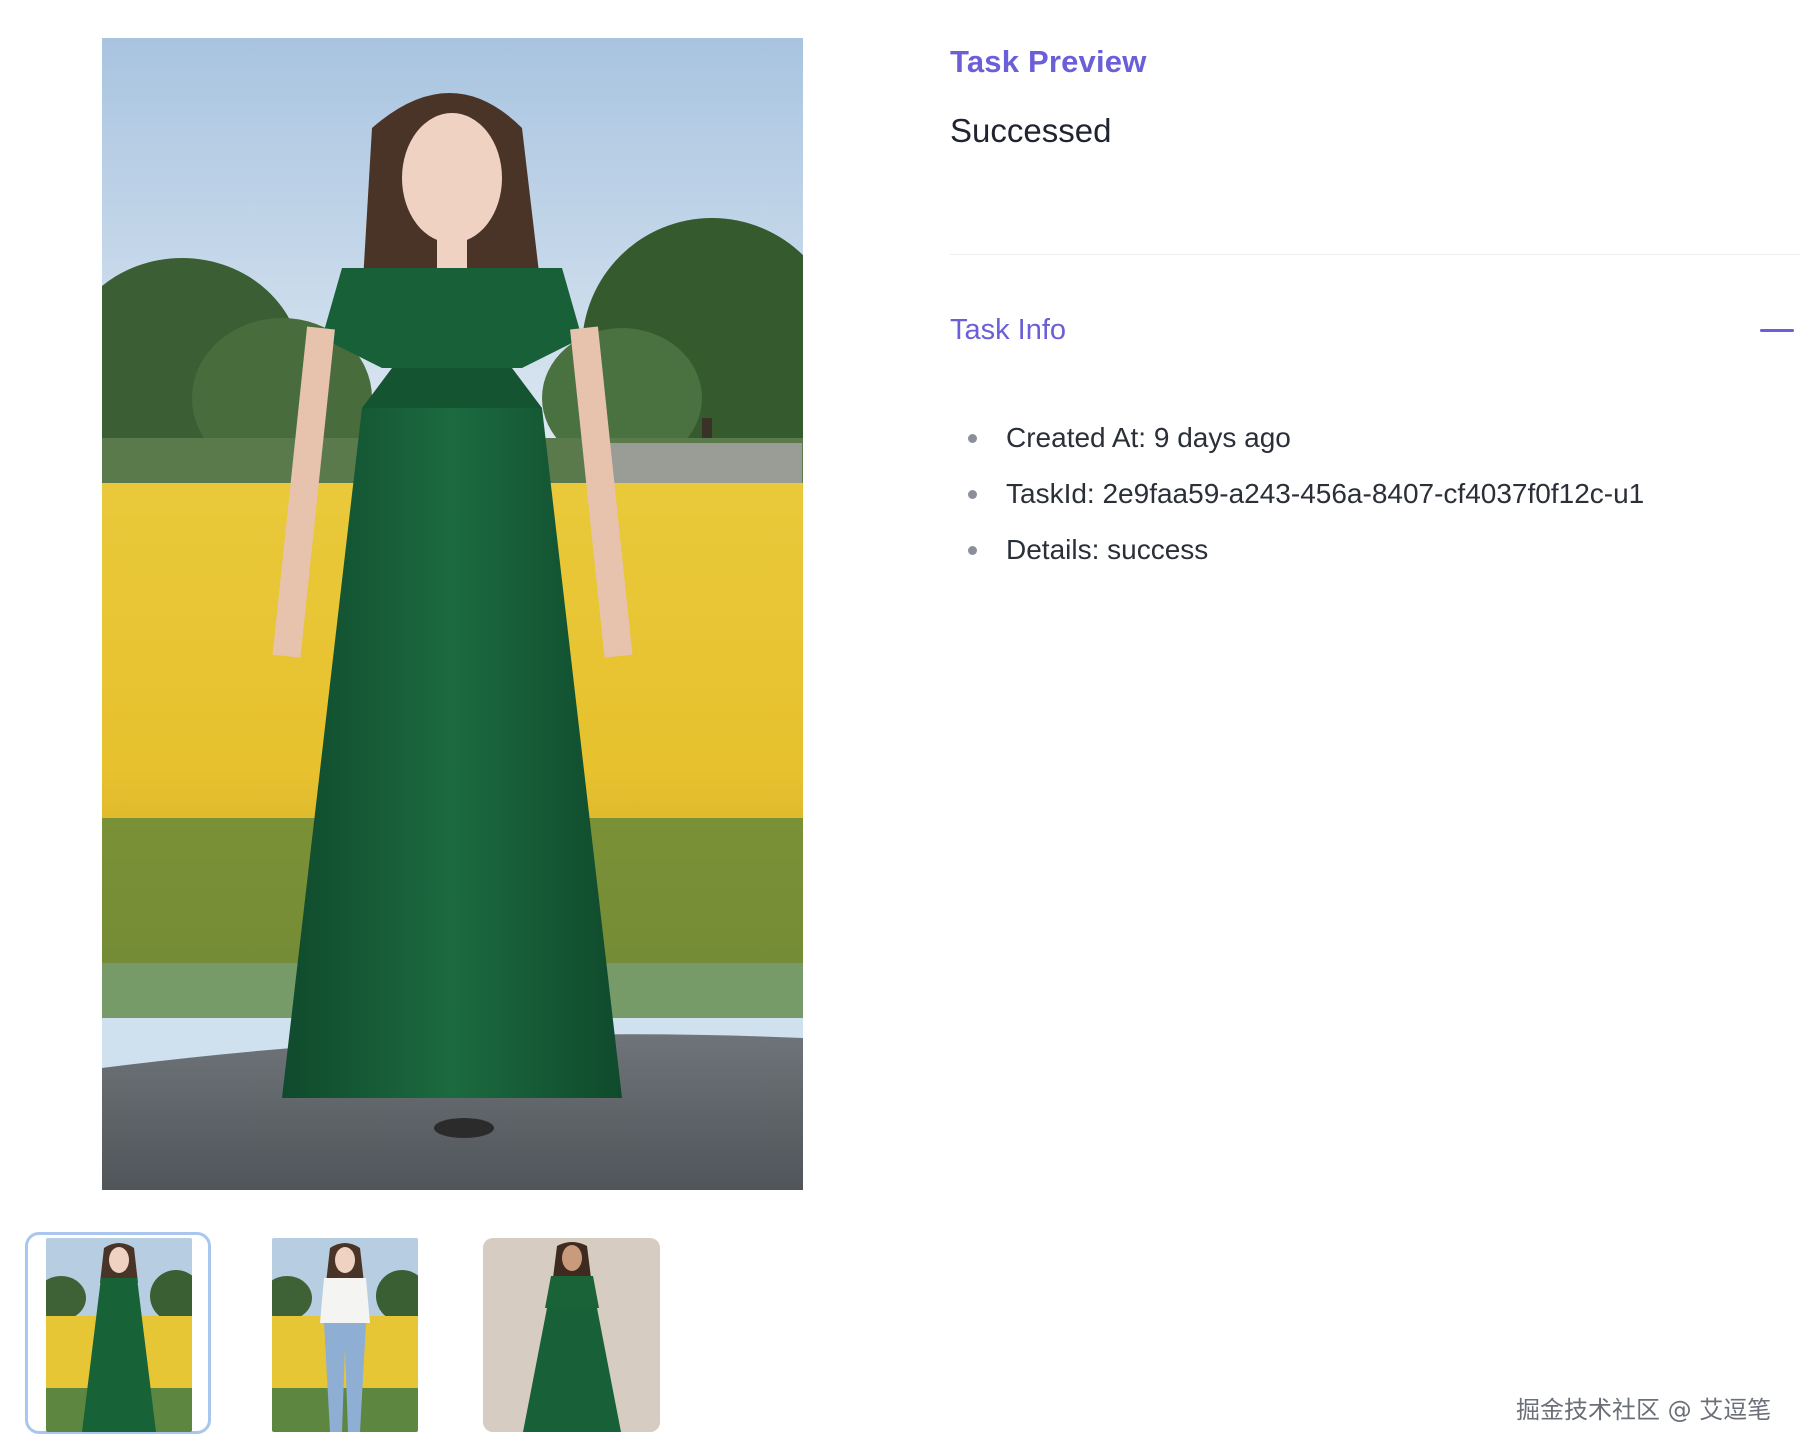  I want to click on thumbnail-green-dress-studio, so click(571, 1335).